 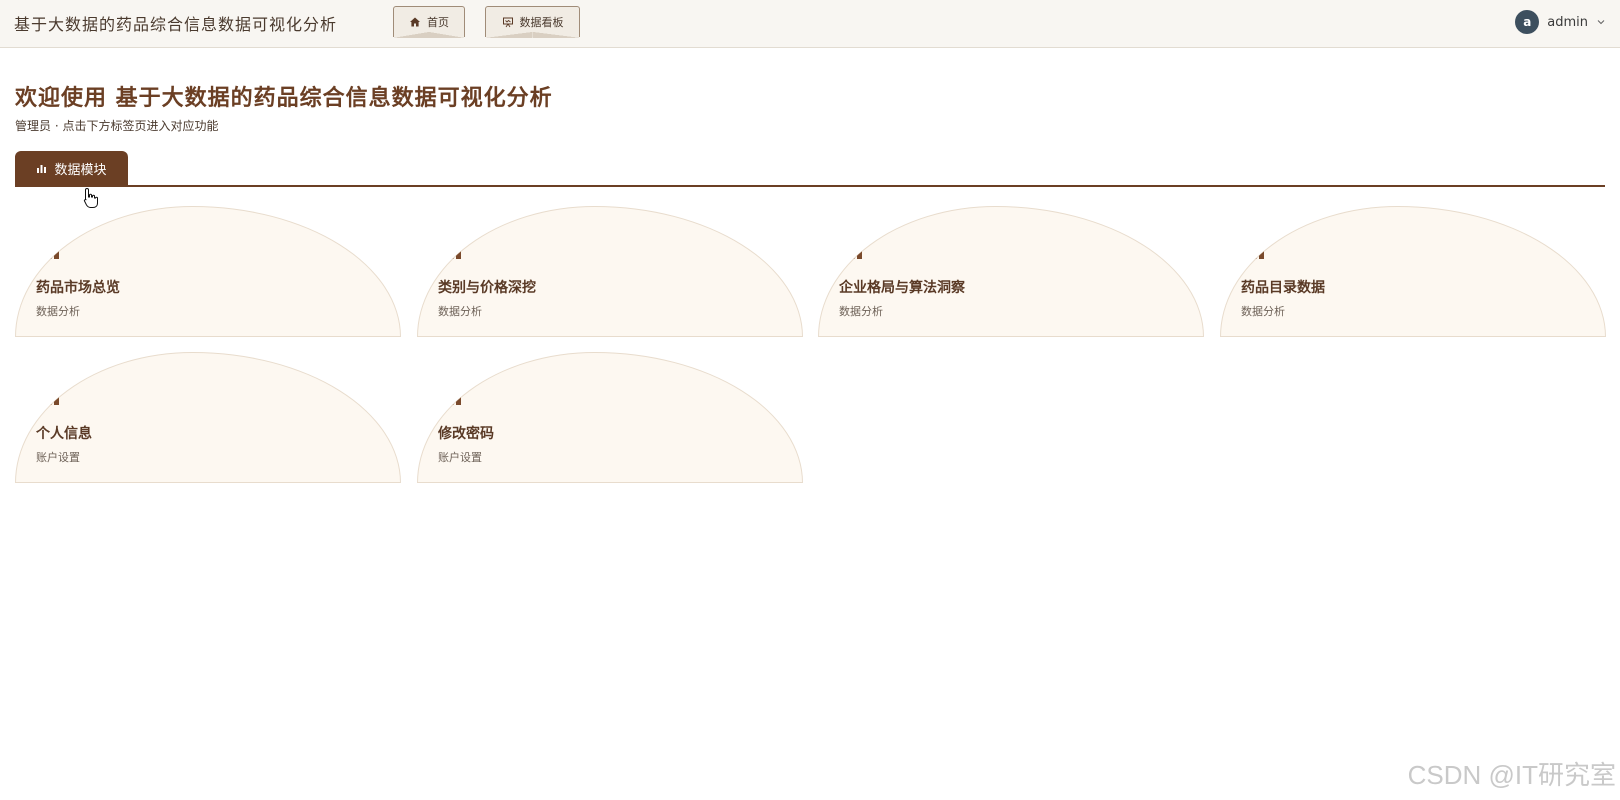 What do you see at coordinates (1601, 22) in the screenshot?
I see `chevron-down-icon` at bounding box center [1601, 22].